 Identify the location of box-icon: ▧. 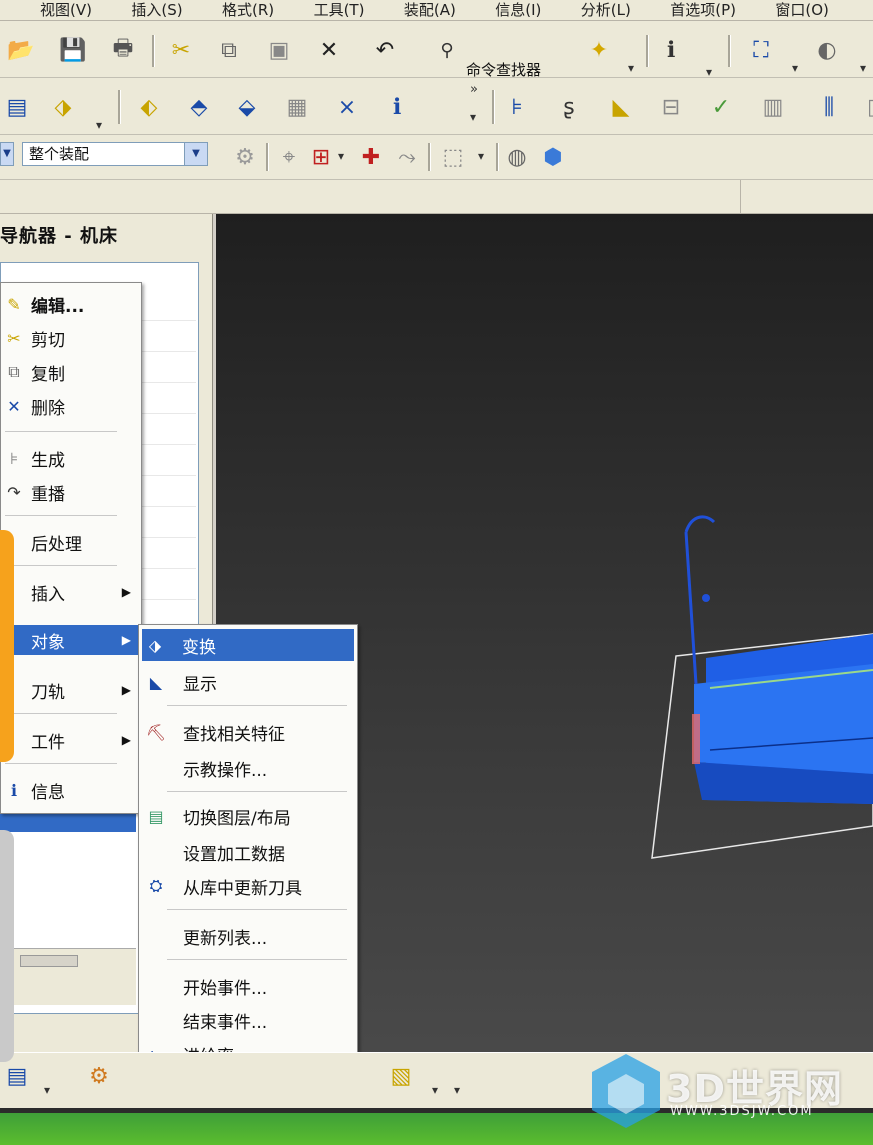
(401, 1076).